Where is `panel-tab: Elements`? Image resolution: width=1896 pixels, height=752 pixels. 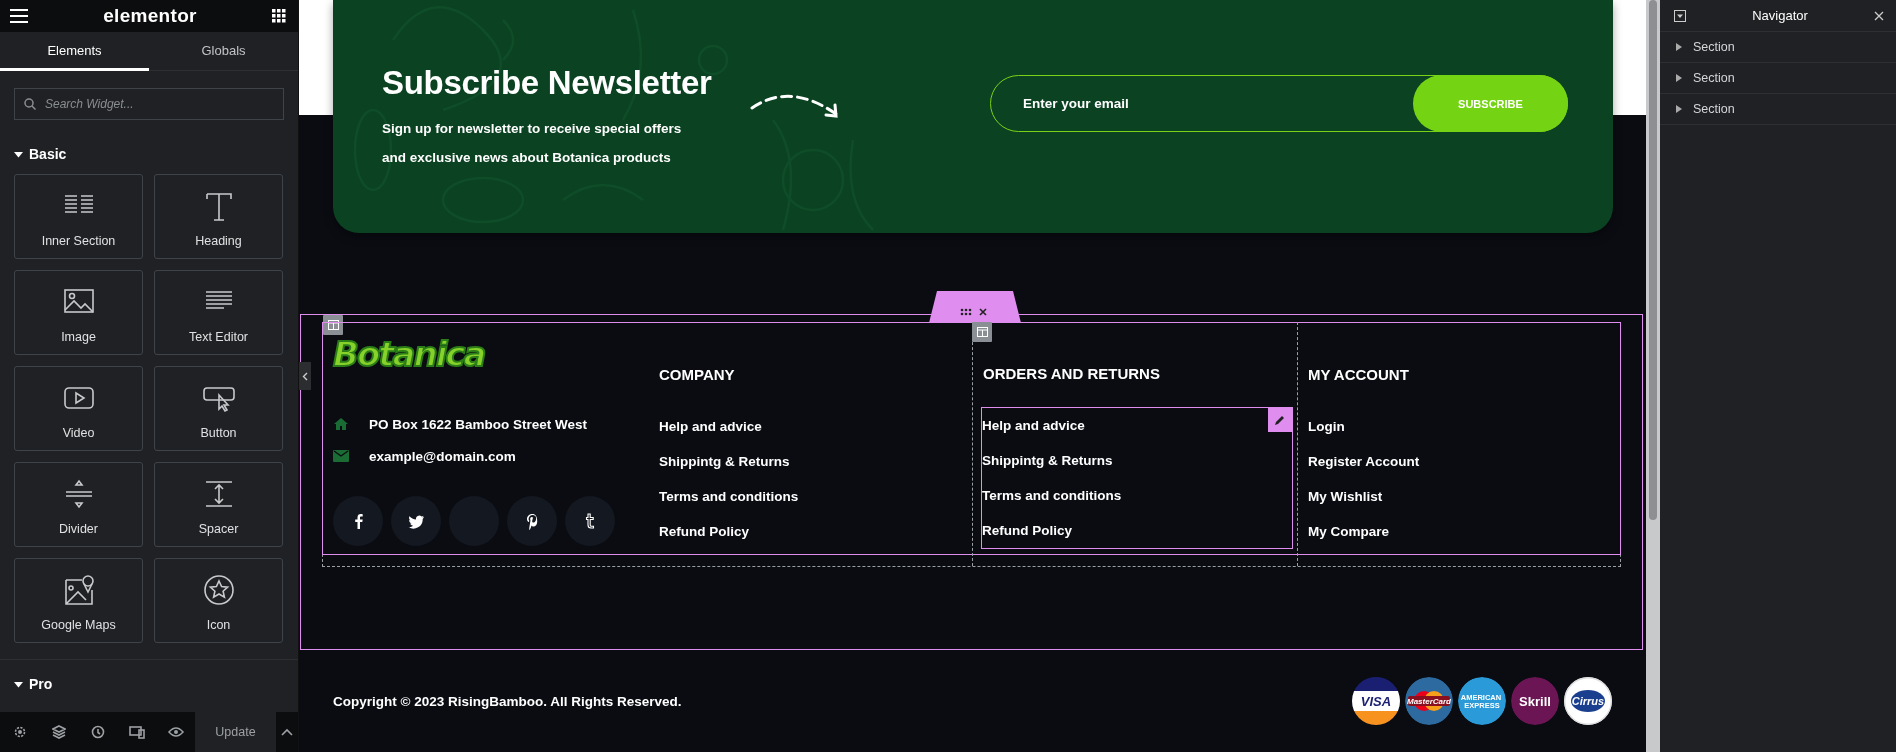 panel-tab: Elements is located at coordinates (74, 51).